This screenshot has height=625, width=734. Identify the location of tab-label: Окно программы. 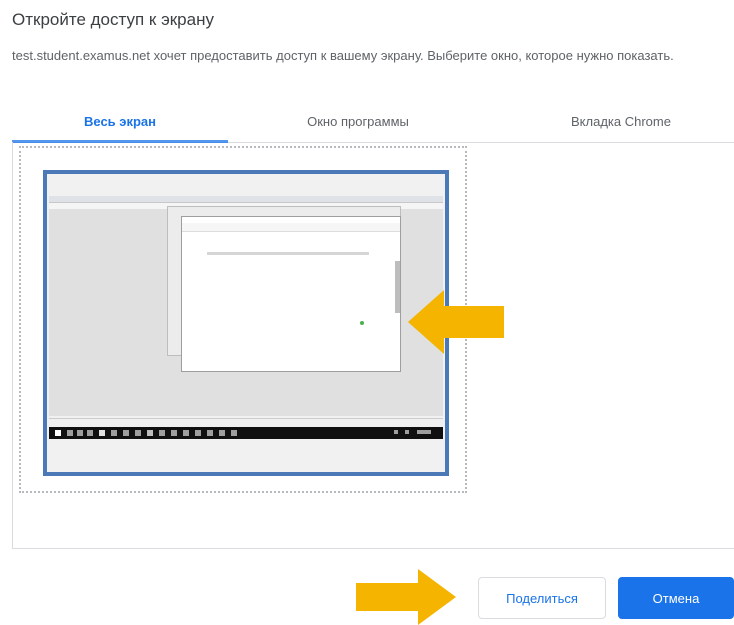
(358, 121).